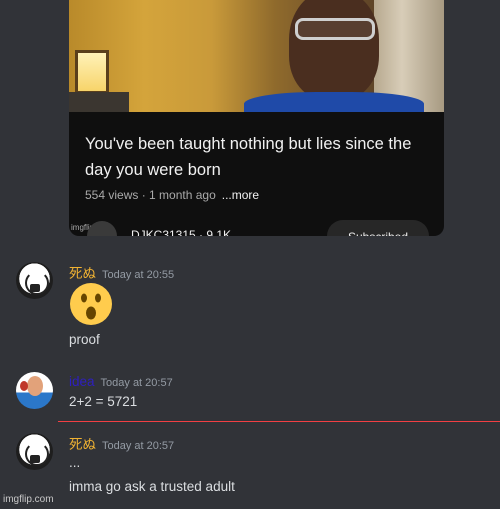  What do you see at coordinates (334, 50) in the screenshot?
I see `thumbnail-person` at bounding box center [334, 50].